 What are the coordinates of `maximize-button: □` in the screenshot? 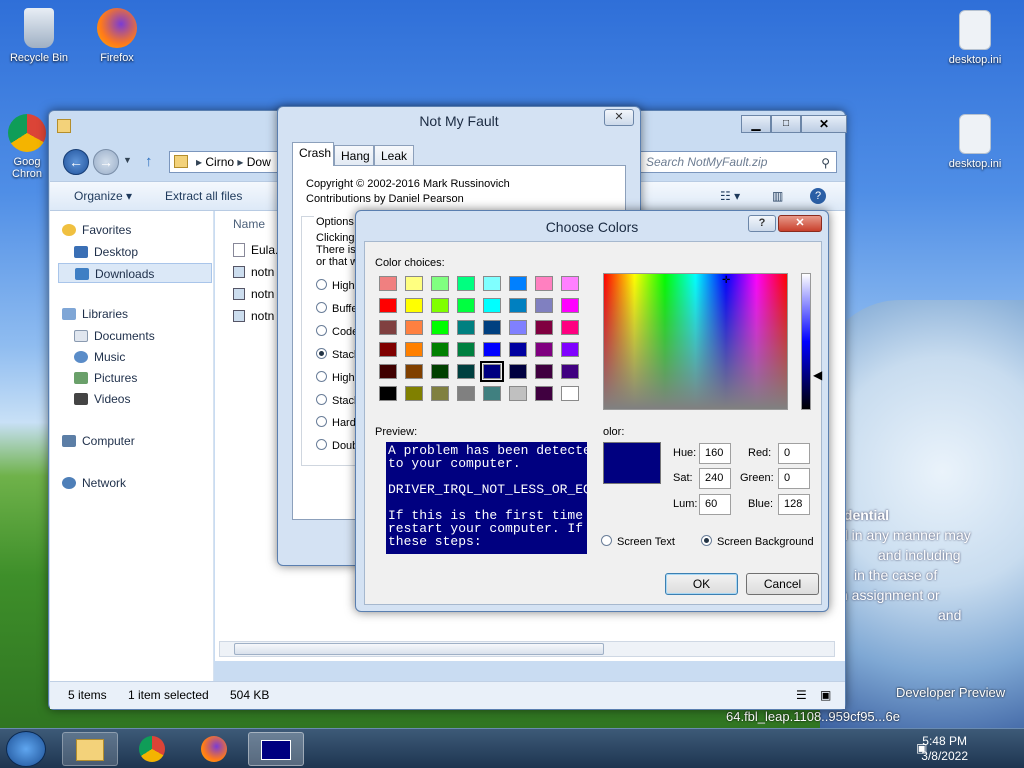 It's located at (786, 124).